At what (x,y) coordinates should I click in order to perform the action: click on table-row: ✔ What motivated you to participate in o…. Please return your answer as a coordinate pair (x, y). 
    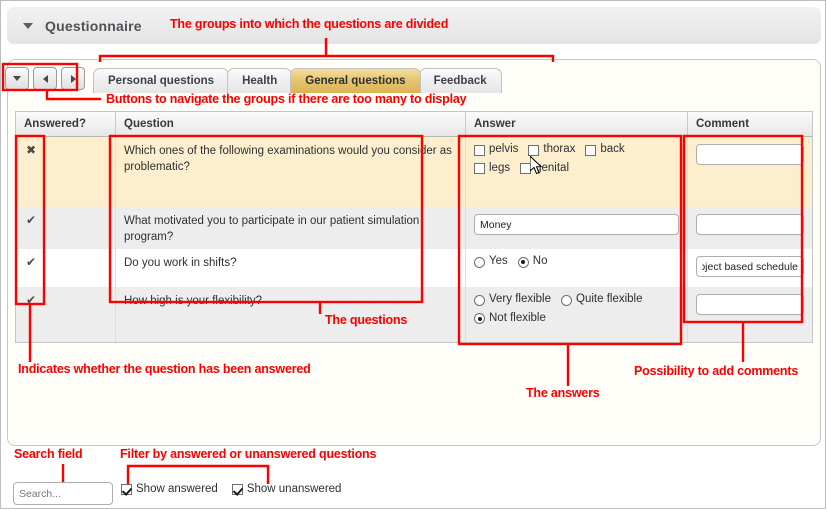
    Looking at the image, I should click on (414, 228).